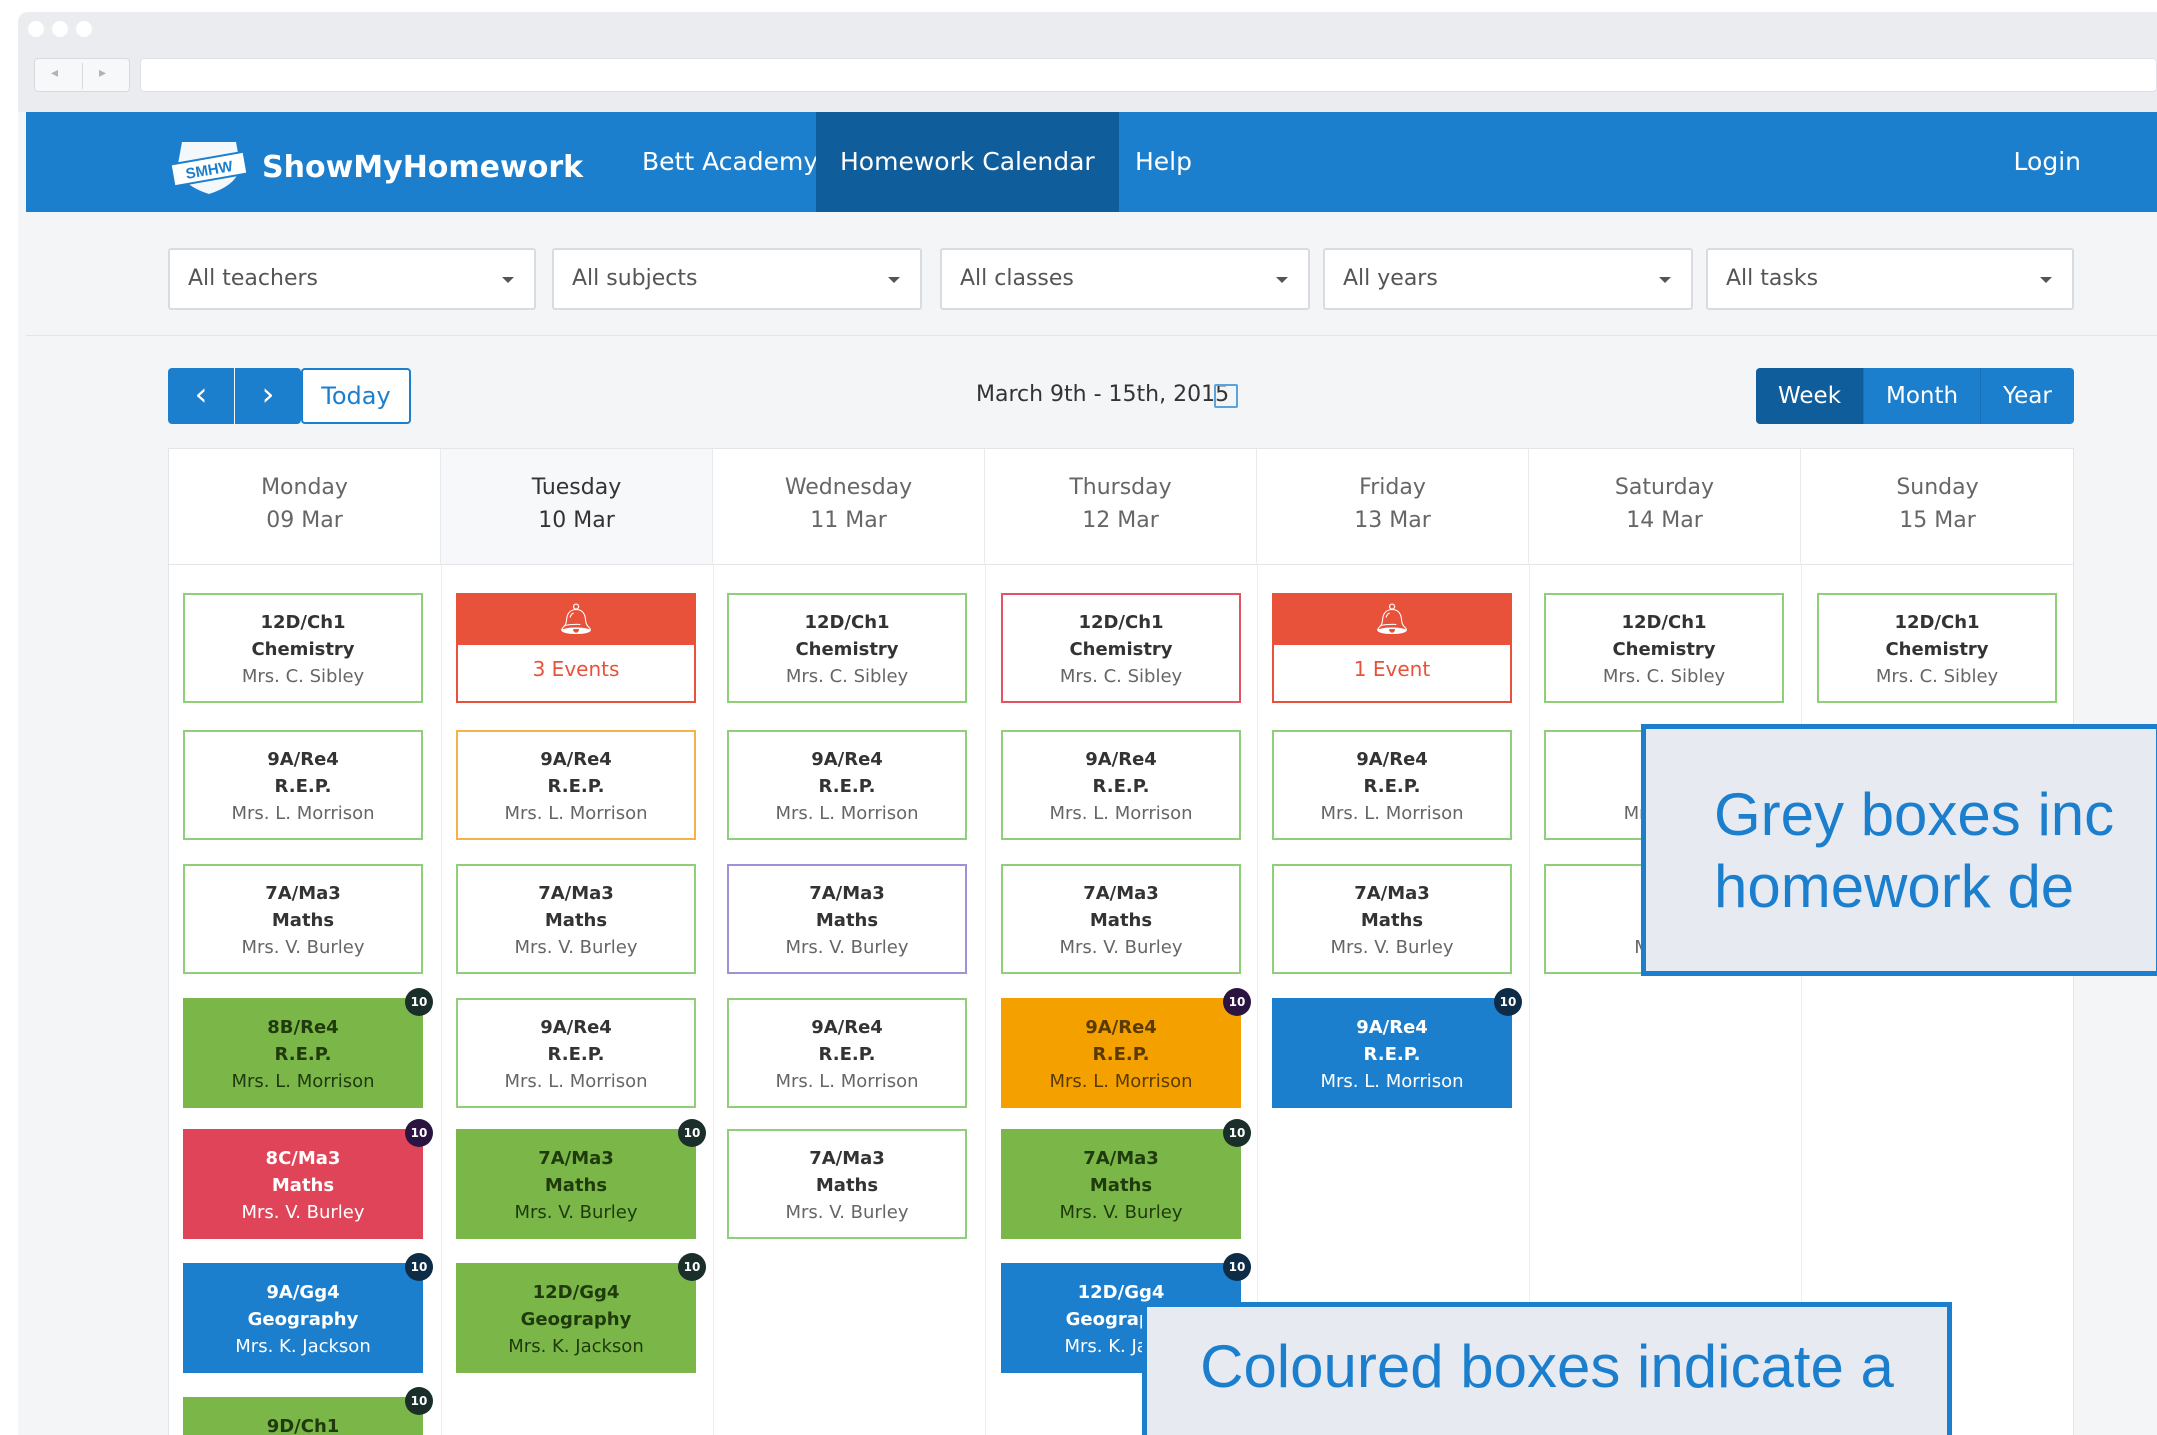 The height and width of the screenshot is (1435, 2157). I want to click on browser-back-icon: ◂, so click(54, 73).